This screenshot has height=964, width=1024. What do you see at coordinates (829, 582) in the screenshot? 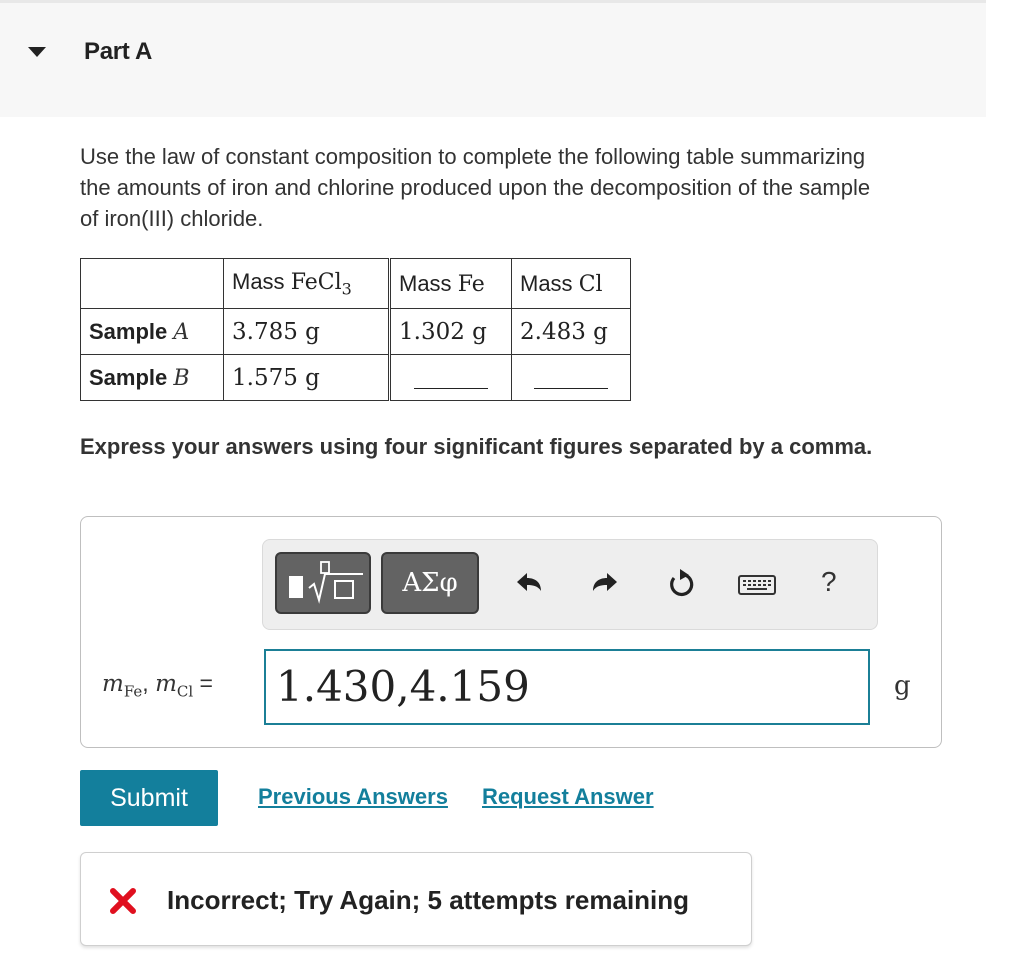
I see `help-button: ?` at bounding box center [829, 582].